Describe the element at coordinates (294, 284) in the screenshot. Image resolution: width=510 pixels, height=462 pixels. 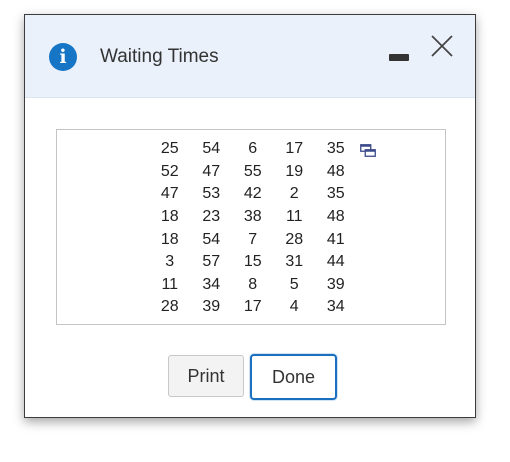
I see `table-cell: 5` at that location.